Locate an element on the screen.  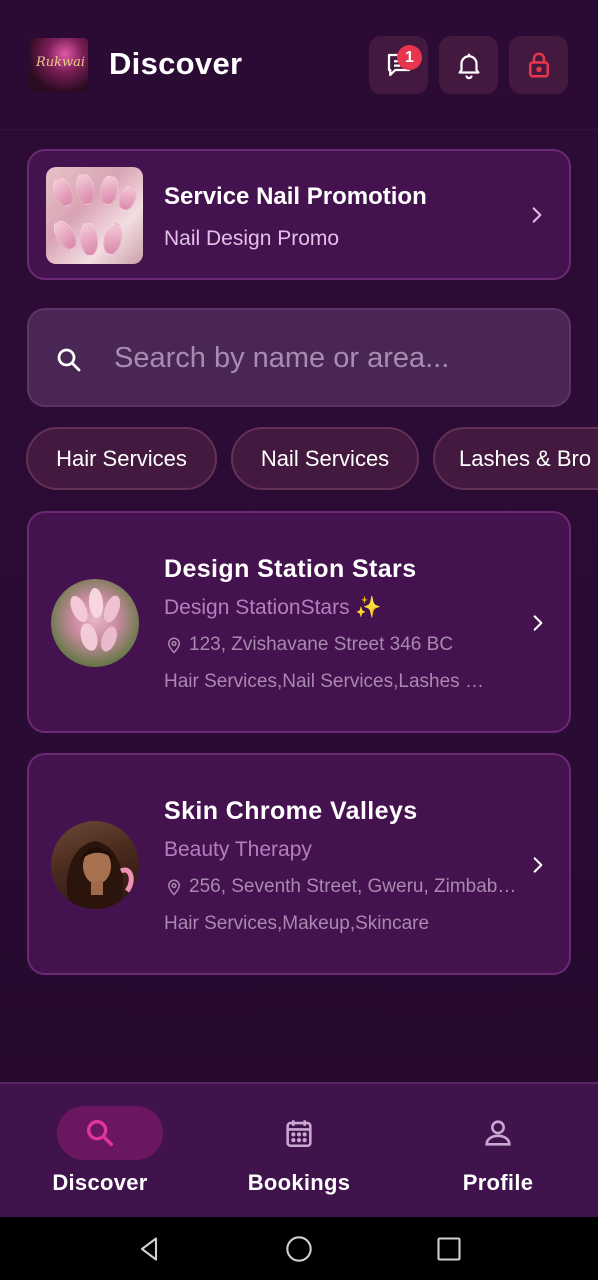
salon-services: Hair Services,Makeup,Skincare is located at coordinates (297, 923).